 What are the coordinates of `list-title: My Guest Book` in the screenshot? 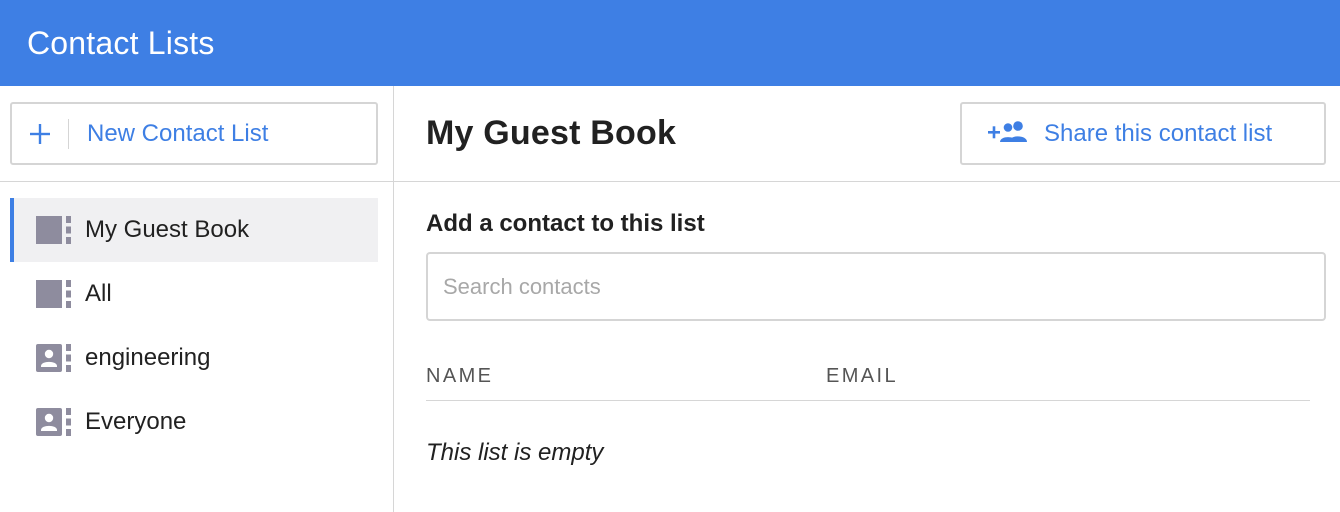 It's located at (551, 133).